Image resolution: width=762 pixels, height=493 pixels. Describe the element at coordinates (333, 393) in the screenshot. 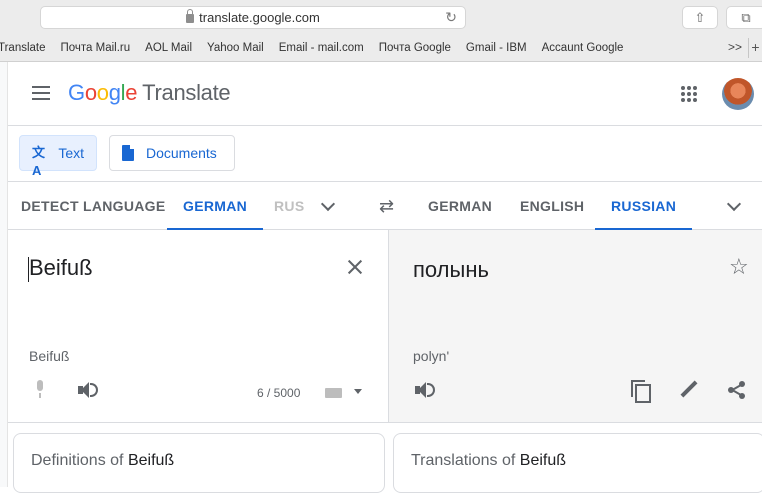

I see `keyboard-icon` at that location.